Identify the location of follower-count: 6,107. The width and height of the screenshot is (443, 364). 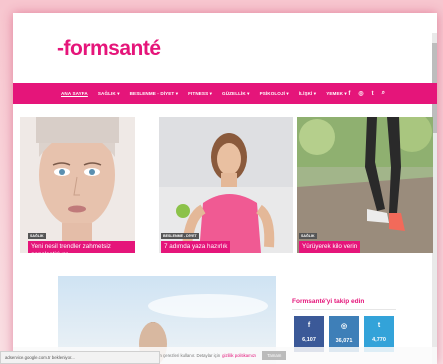
(309, 340).